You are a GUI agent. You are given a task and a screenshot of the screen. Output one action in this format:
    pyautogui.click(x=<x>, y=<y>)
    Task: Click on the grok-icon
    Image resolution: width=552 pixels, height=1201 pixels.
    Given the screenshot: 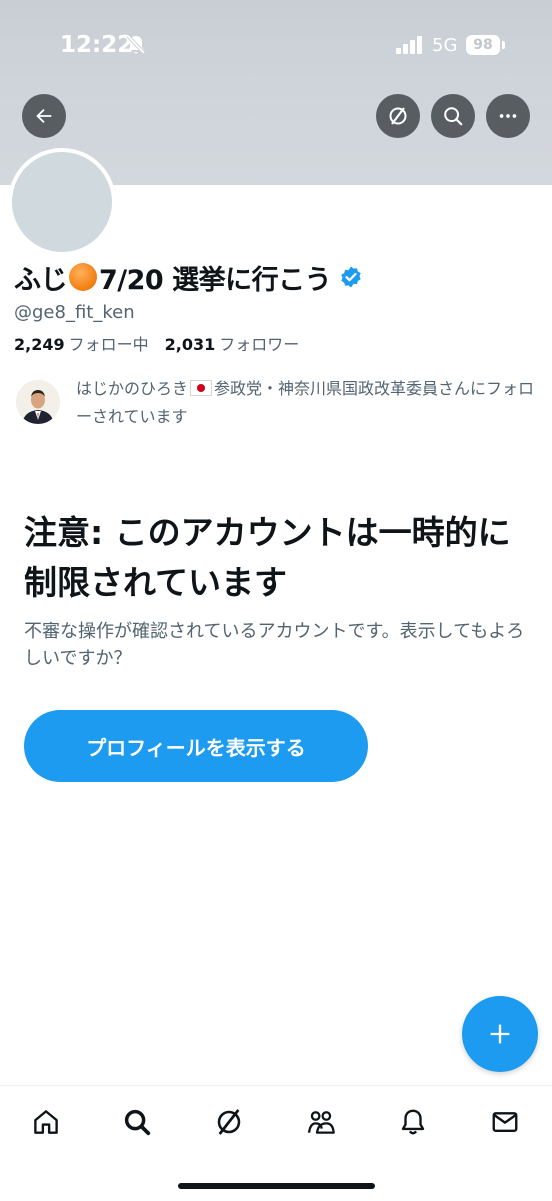 What is the action you would take?
    pyautogui.click(x=229, y=1122)
    